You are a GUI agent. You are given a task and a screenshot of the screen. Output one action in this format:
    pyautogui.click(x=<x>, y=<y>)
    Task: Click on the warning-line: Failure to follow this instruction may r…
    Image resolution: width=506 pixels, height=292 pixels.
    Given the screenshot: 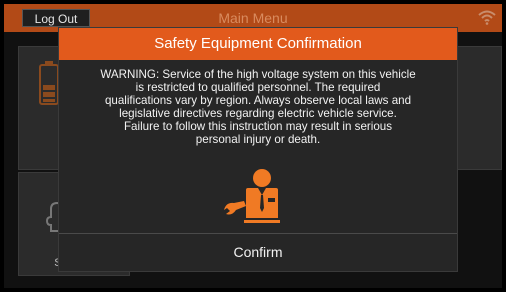 What is the action you would take?
    pyautogui.click(x=258, y=126)
    